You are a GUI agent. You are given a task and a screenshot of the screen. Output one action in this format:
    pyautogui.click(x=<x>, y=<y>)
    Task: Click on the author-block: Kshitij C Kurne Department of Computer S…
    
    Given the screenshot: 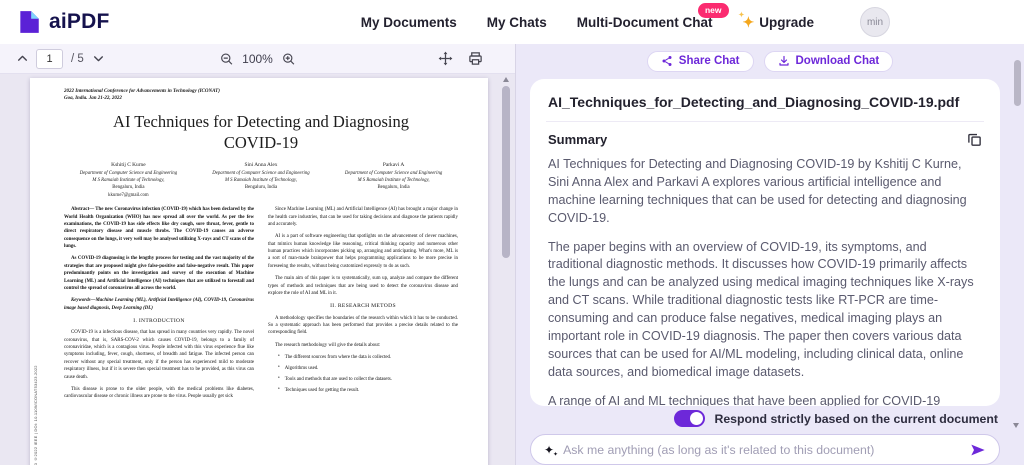 What is the action you would take?
    pyautogui.click(x=128, y=180)
    